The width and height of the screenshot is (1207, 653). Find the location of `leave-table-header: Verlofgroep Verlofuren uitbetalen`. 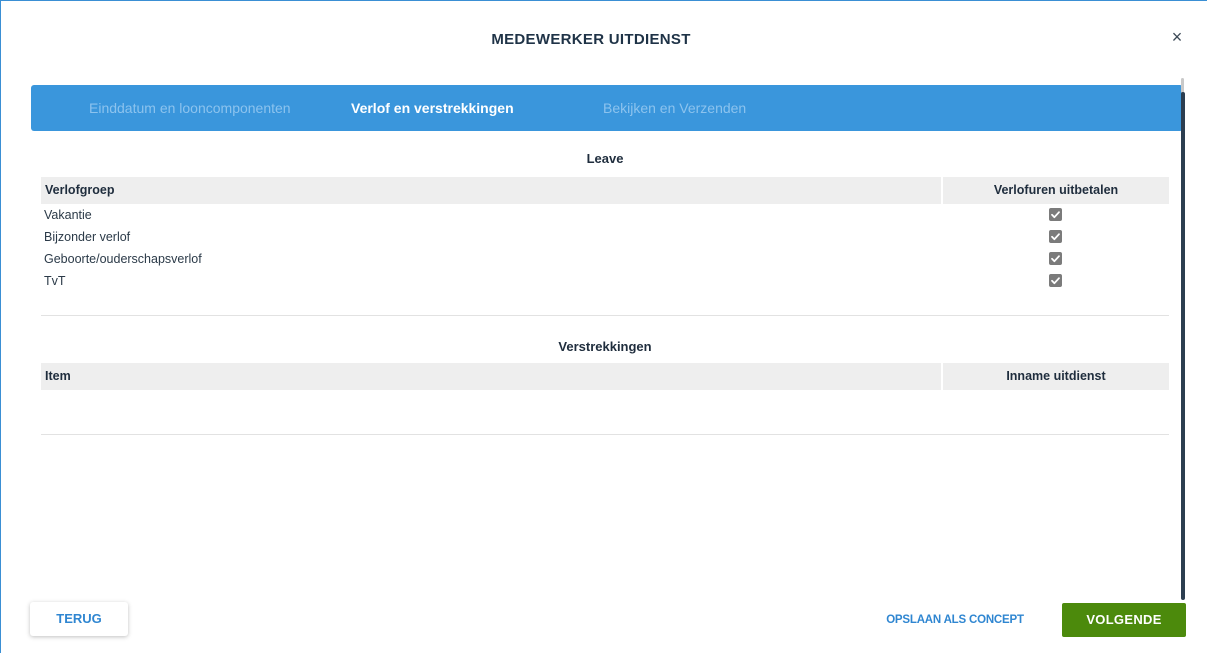

leave-table-header: Verlofgroep Verlofuren uitbetalen is located at coordinates (605, 190).